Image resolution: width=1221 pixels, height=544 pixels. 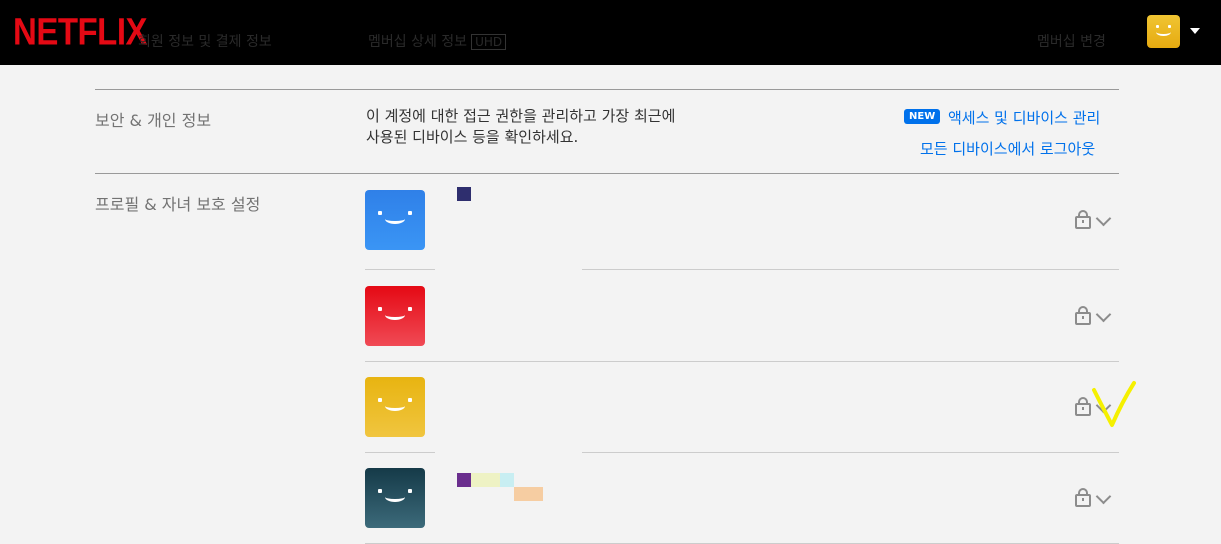 What do you see at coordinates (1024, 117) in the screenshot?
I see `manage-access-devices-link: 액세스 및 디바이스 관리` at bounding box center [1024, 117].